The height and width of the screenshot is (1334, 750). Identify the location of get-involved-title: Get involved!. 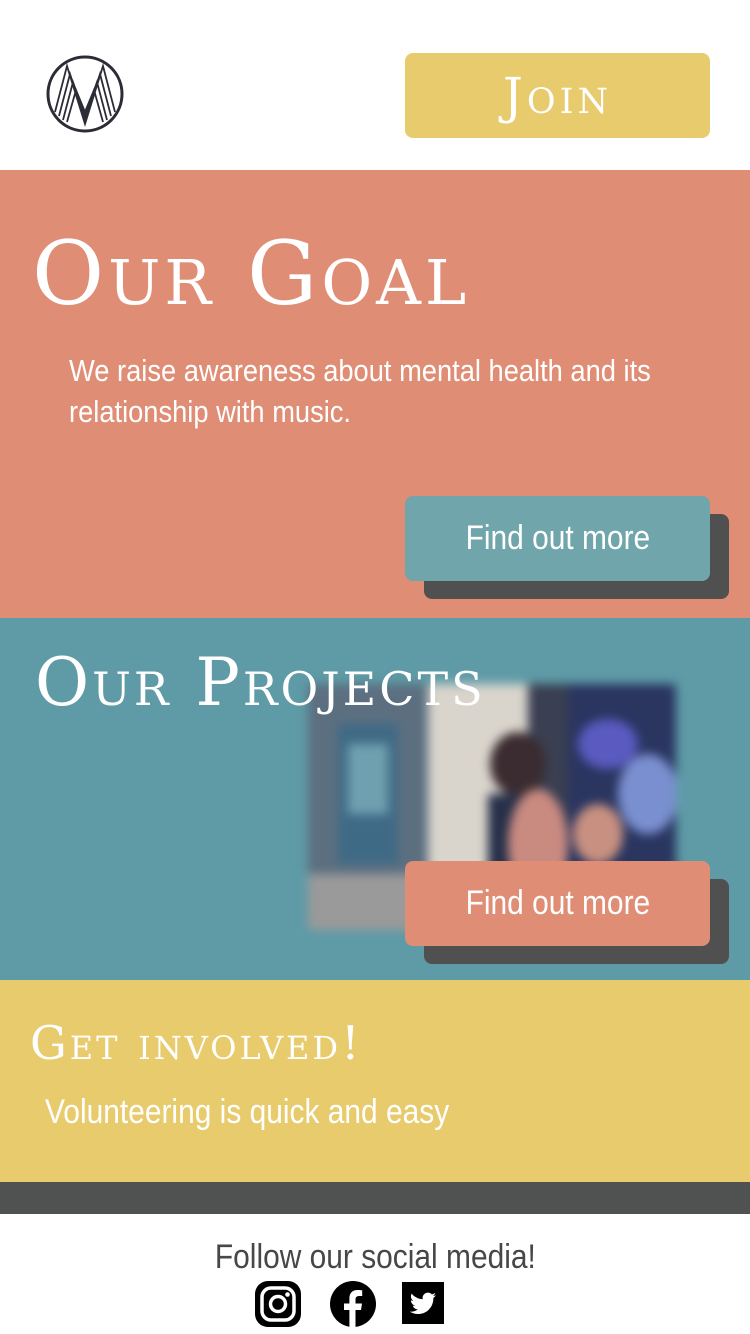
(196, 1043).